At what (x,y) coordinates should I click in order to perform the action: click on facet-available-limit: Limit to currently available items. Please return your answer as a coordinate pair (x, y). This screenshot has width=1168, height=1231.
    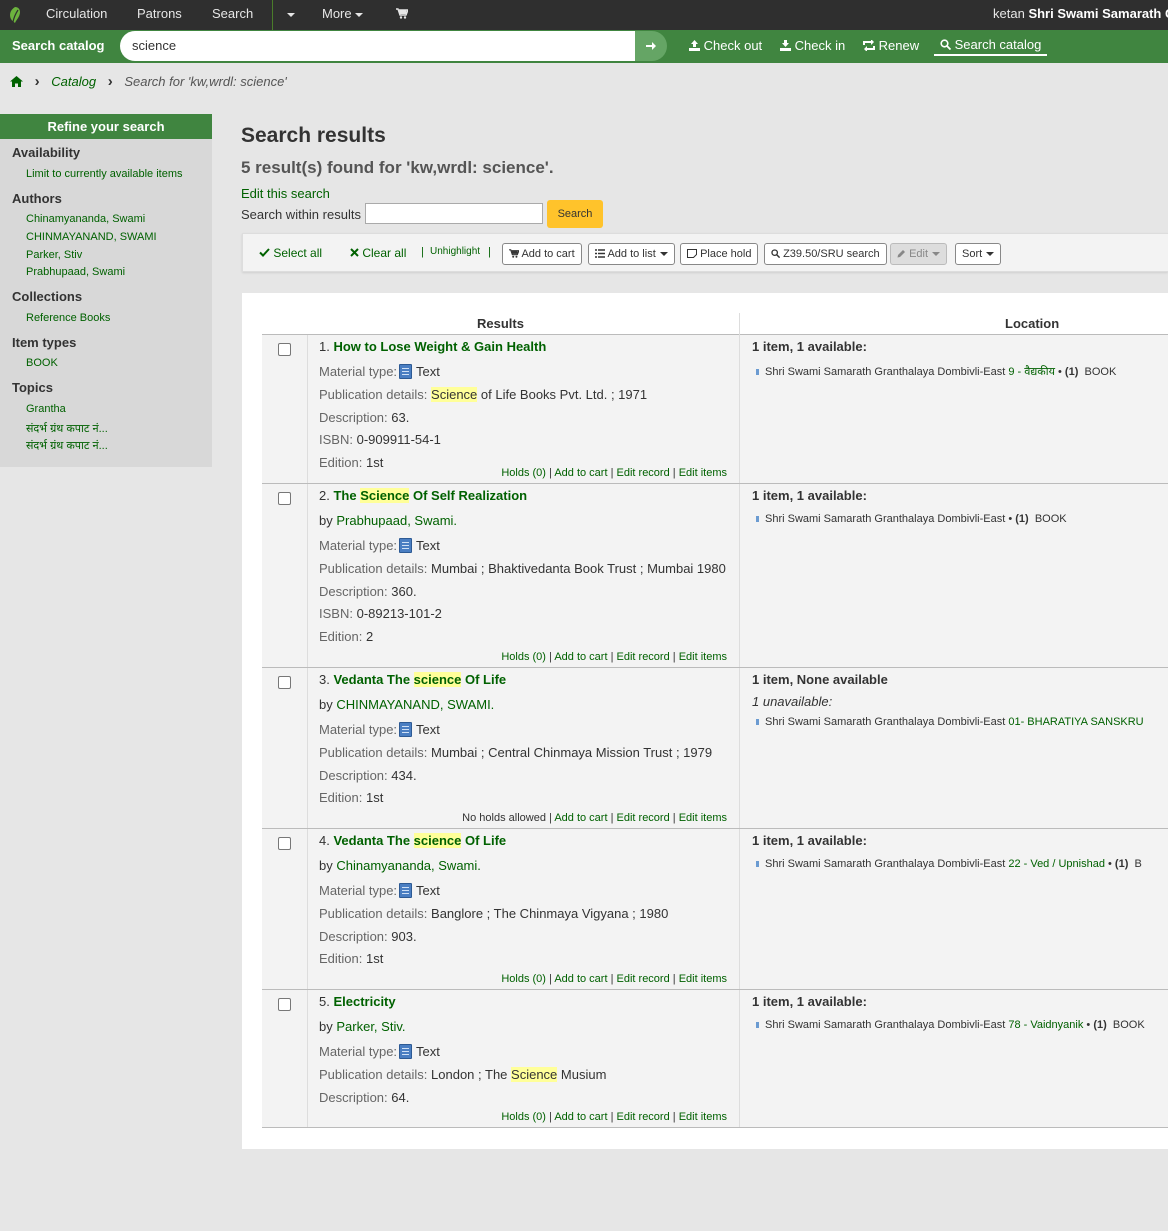
    Looking at the image, I should click on (104, 174).